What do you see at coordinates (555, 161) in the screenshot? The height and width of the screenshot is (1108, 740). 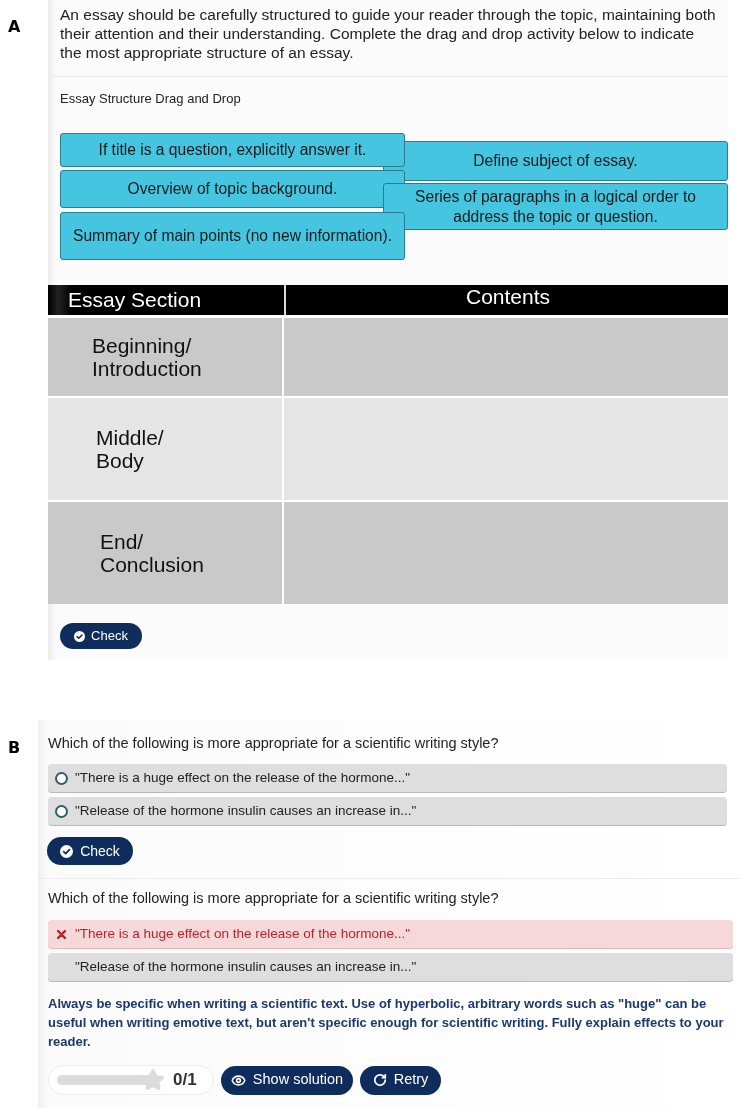 I see `draggable-item: Define subject of essay.` at bounding box center [555, 161].